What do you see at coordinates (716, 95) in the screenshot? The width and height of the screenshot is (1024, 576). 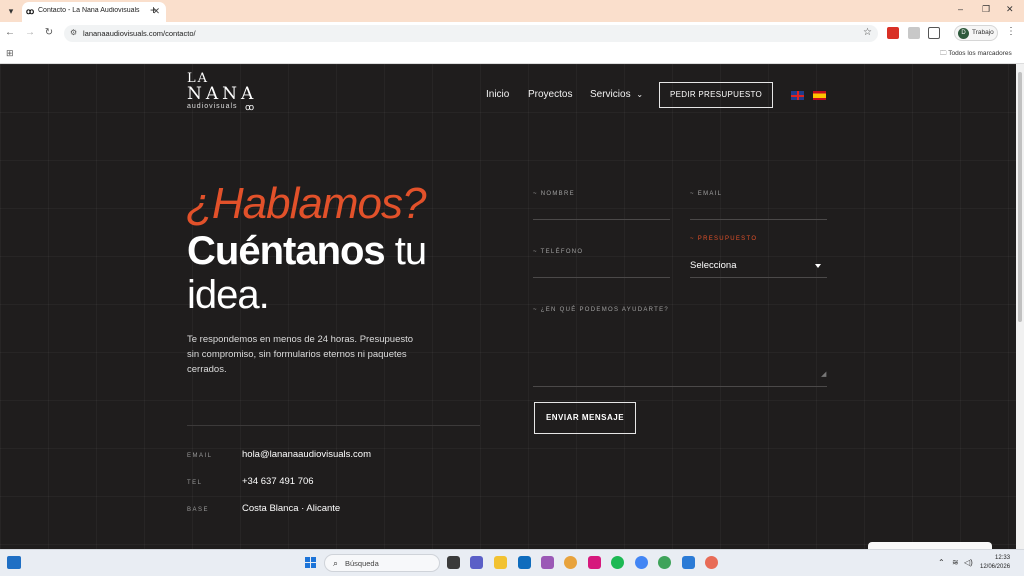 I see `request-quote-button: PEDIR PRESUPUESTO` at bounding box center [716, 95].